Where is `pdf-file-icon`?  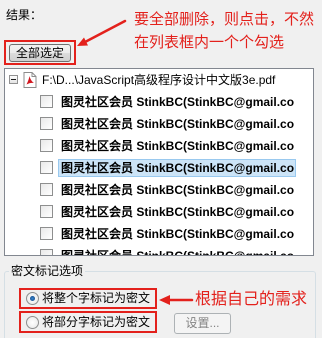 pdf-file-icon is located at coordinates (30, 80).